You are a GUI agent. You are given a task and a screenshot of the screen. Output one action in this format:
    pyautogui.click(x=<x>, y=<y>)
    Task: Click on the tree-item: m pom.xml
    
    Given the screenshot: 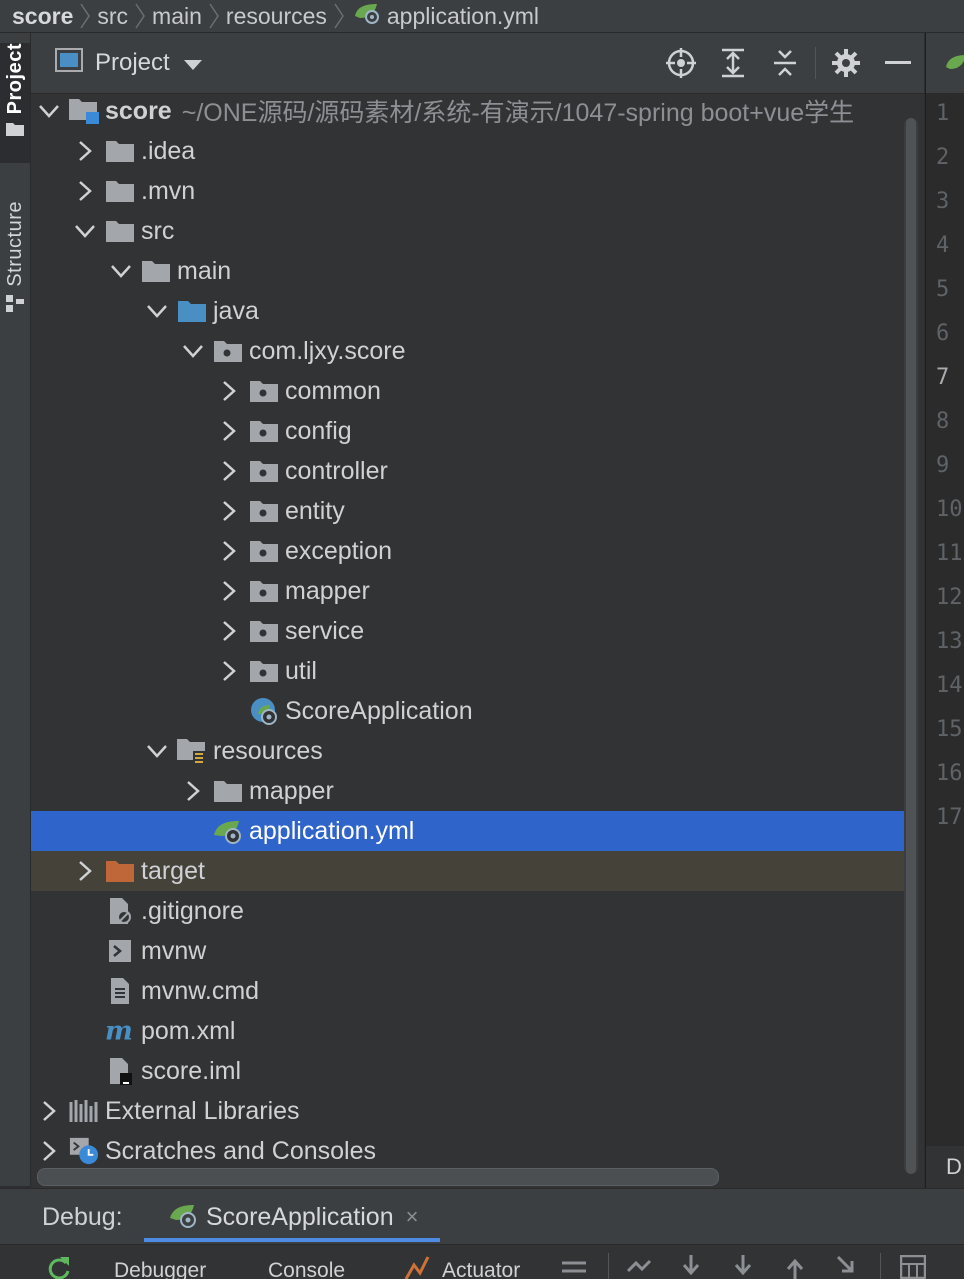 What is the action you would take?
    pyautogui.click(x=468, y=1031)
    